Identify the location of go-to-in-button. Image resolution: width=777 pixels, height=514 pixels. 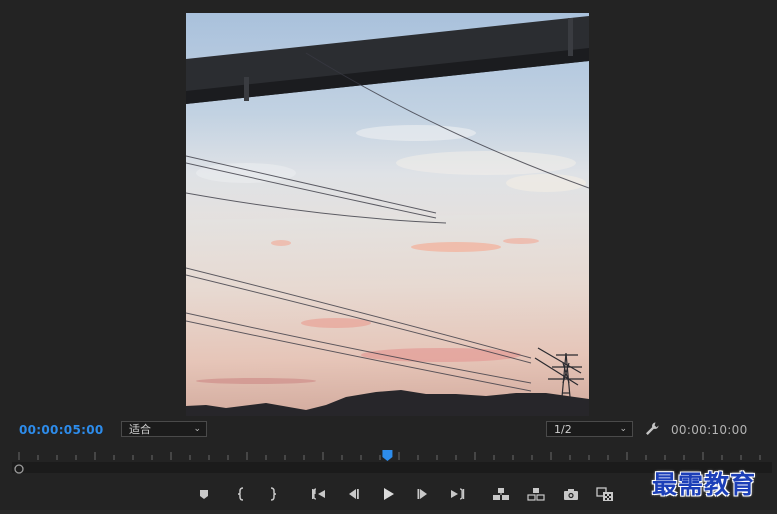
(319, 494).